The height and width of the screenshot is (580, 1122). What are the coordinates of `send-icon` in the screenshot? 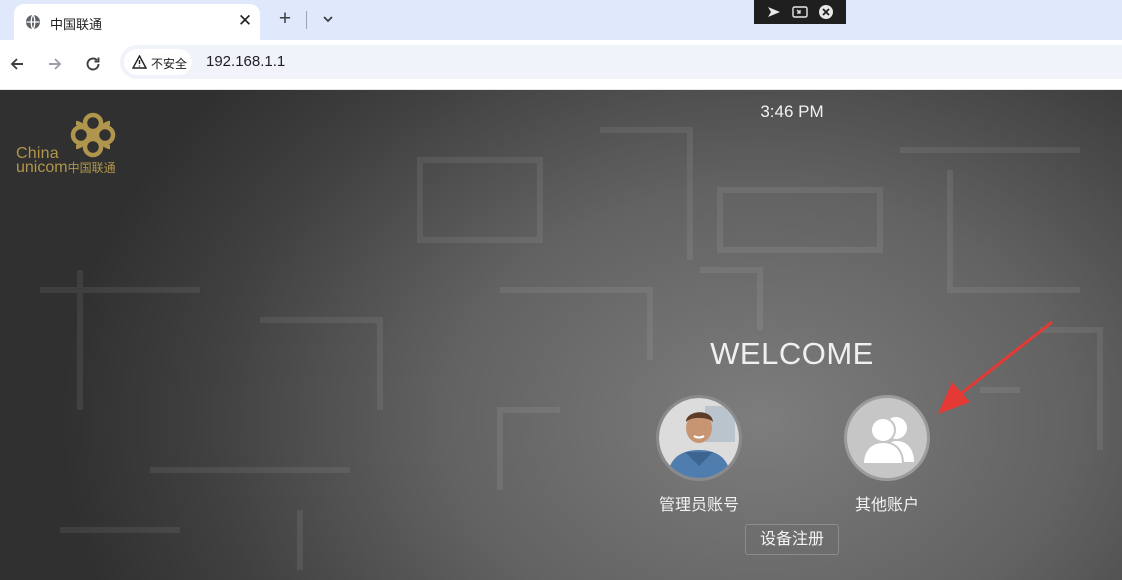 It's located at (774, 12).